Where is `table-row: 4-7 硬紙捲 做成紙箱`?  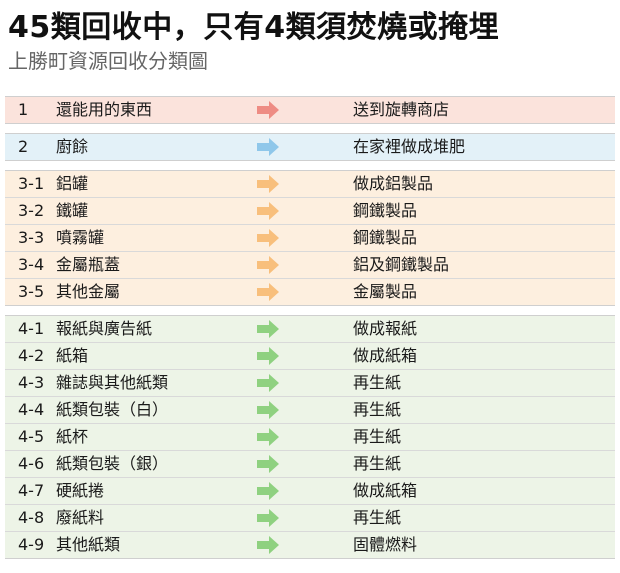
table-row: 4-7 硬紙捲 做成紙箱 is located at coordinates (310, 490).